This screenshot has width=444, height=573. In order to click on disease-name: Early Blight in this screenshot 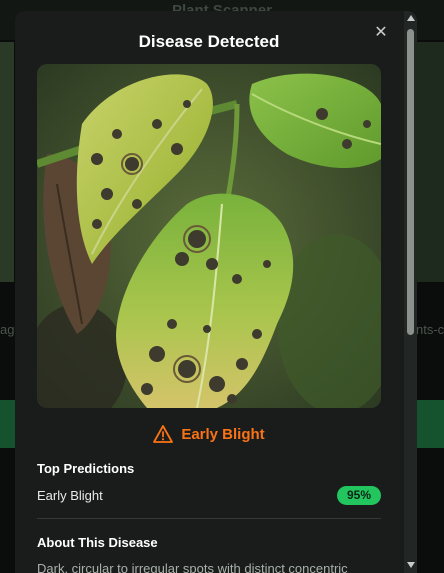, I will do `click(223, 434)`.